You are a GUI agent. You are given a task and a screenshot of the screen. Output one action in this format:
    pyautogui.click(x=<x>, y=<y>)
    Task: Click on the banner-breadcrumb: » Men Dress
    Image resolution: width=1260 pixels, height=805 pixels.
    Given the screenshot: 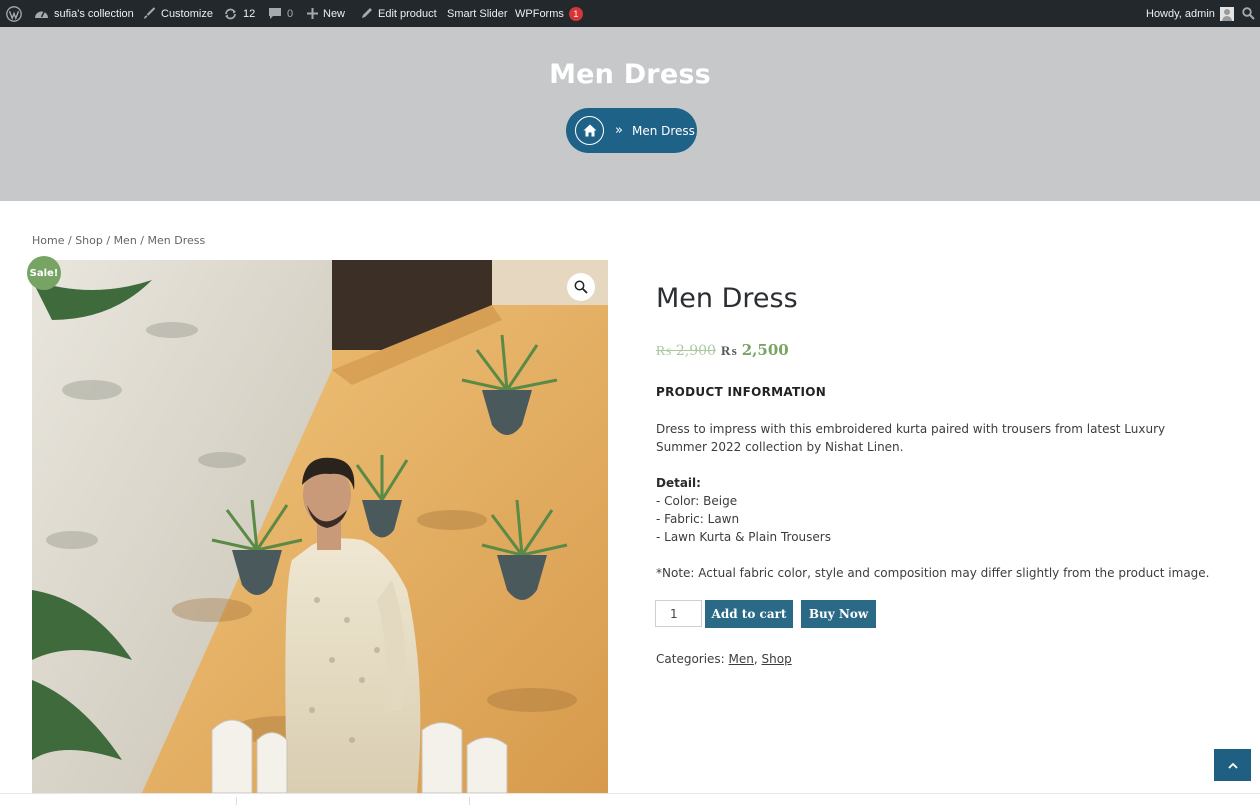 What is the action you would take?
    pyautogui.click(x=631, y=130)
    